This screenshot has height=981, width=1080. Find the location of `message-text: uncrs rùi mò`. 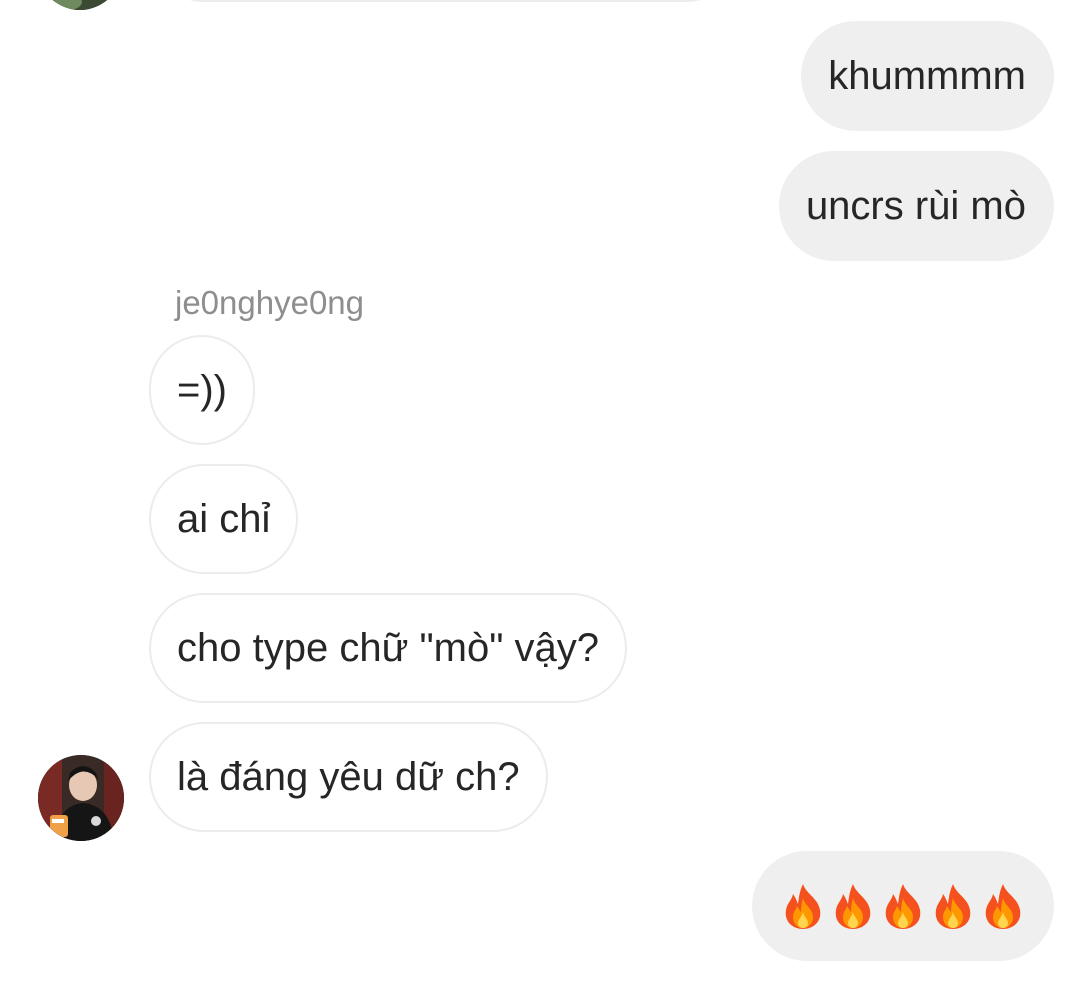

message-text: uncrs rùi mò is located at coordinates (915, 206).